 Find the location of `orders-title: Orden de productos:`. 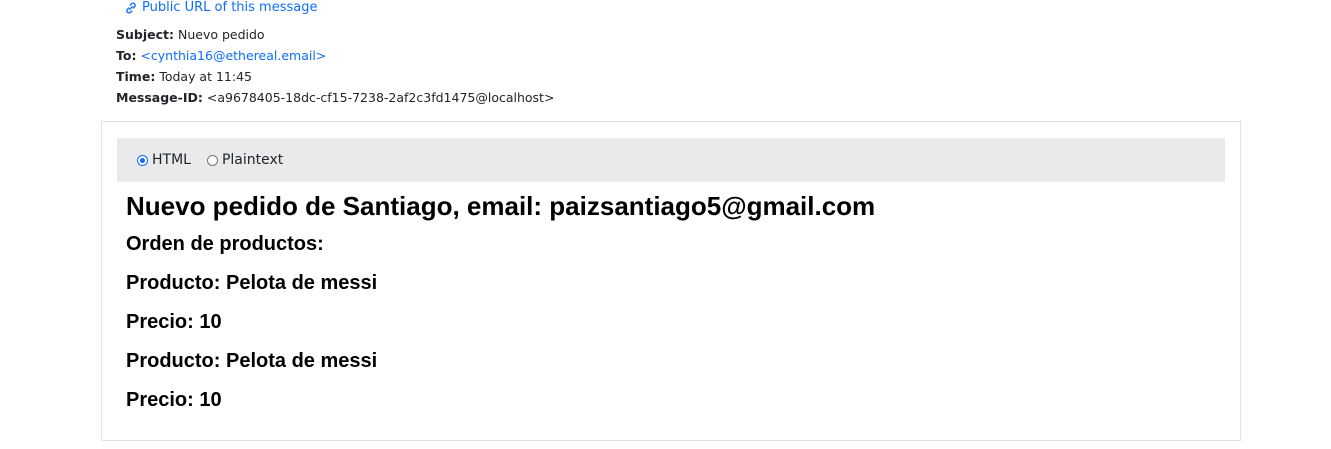

orders-title: Orden de productos: is located at coordinates (225, 244).